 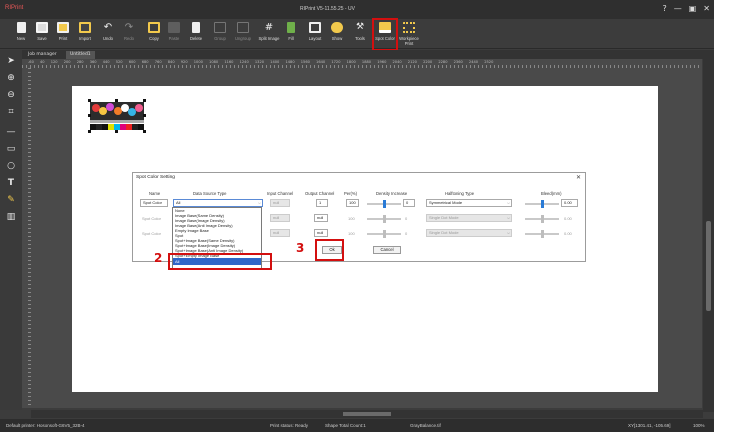 I want to click on row3-per: 100, so click(x=351, y=233).